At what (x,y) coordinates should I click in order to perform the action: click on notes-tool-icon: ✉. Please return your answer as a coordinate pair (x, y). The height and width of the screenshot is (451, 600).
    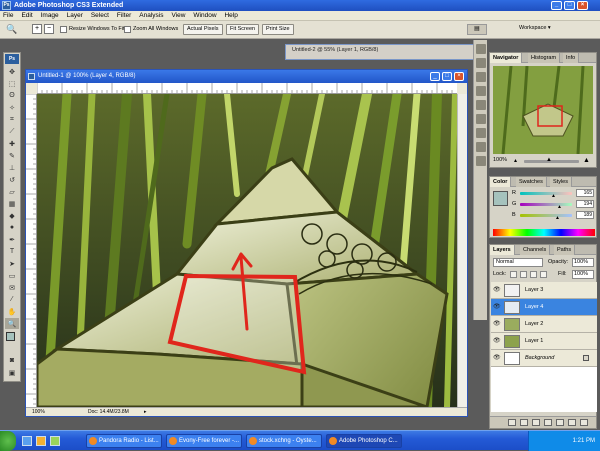
    Looking at the image, I should click on (12, 287).